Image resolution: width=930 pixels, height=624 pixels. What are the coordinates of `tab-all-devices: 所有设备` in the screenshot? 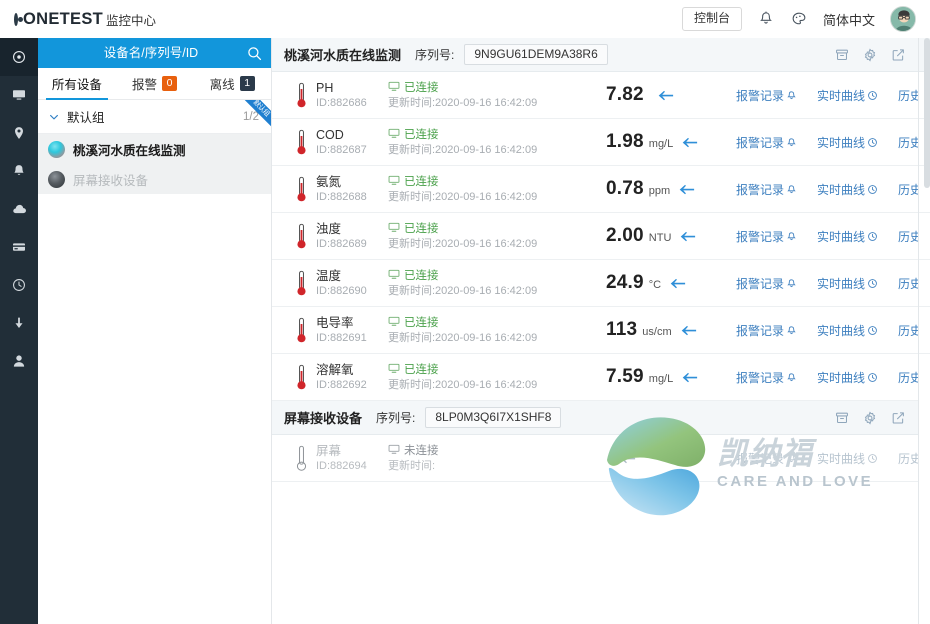 It's located at (77, 84).